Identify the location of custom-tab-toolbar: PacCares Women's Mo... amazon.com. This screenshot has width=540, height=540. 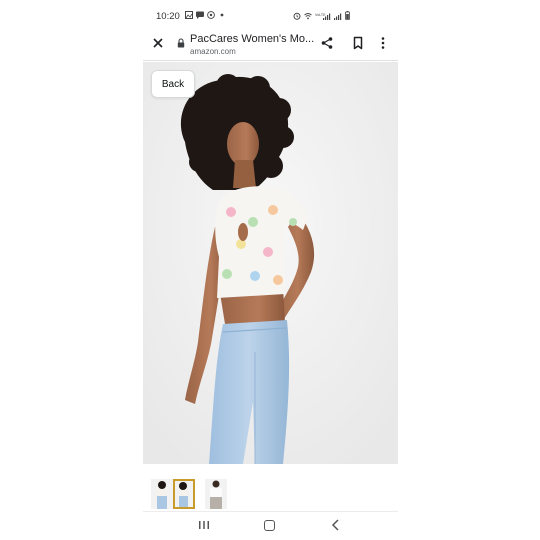
(270, 45).